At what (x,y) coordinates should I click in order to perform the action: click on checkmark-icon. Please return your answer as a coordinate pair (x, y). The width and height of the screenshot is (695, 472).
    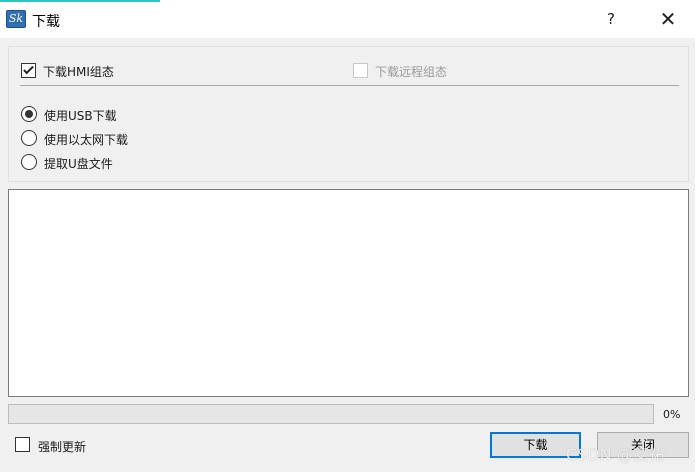
    Looking at the image, I should click on (28, 69).